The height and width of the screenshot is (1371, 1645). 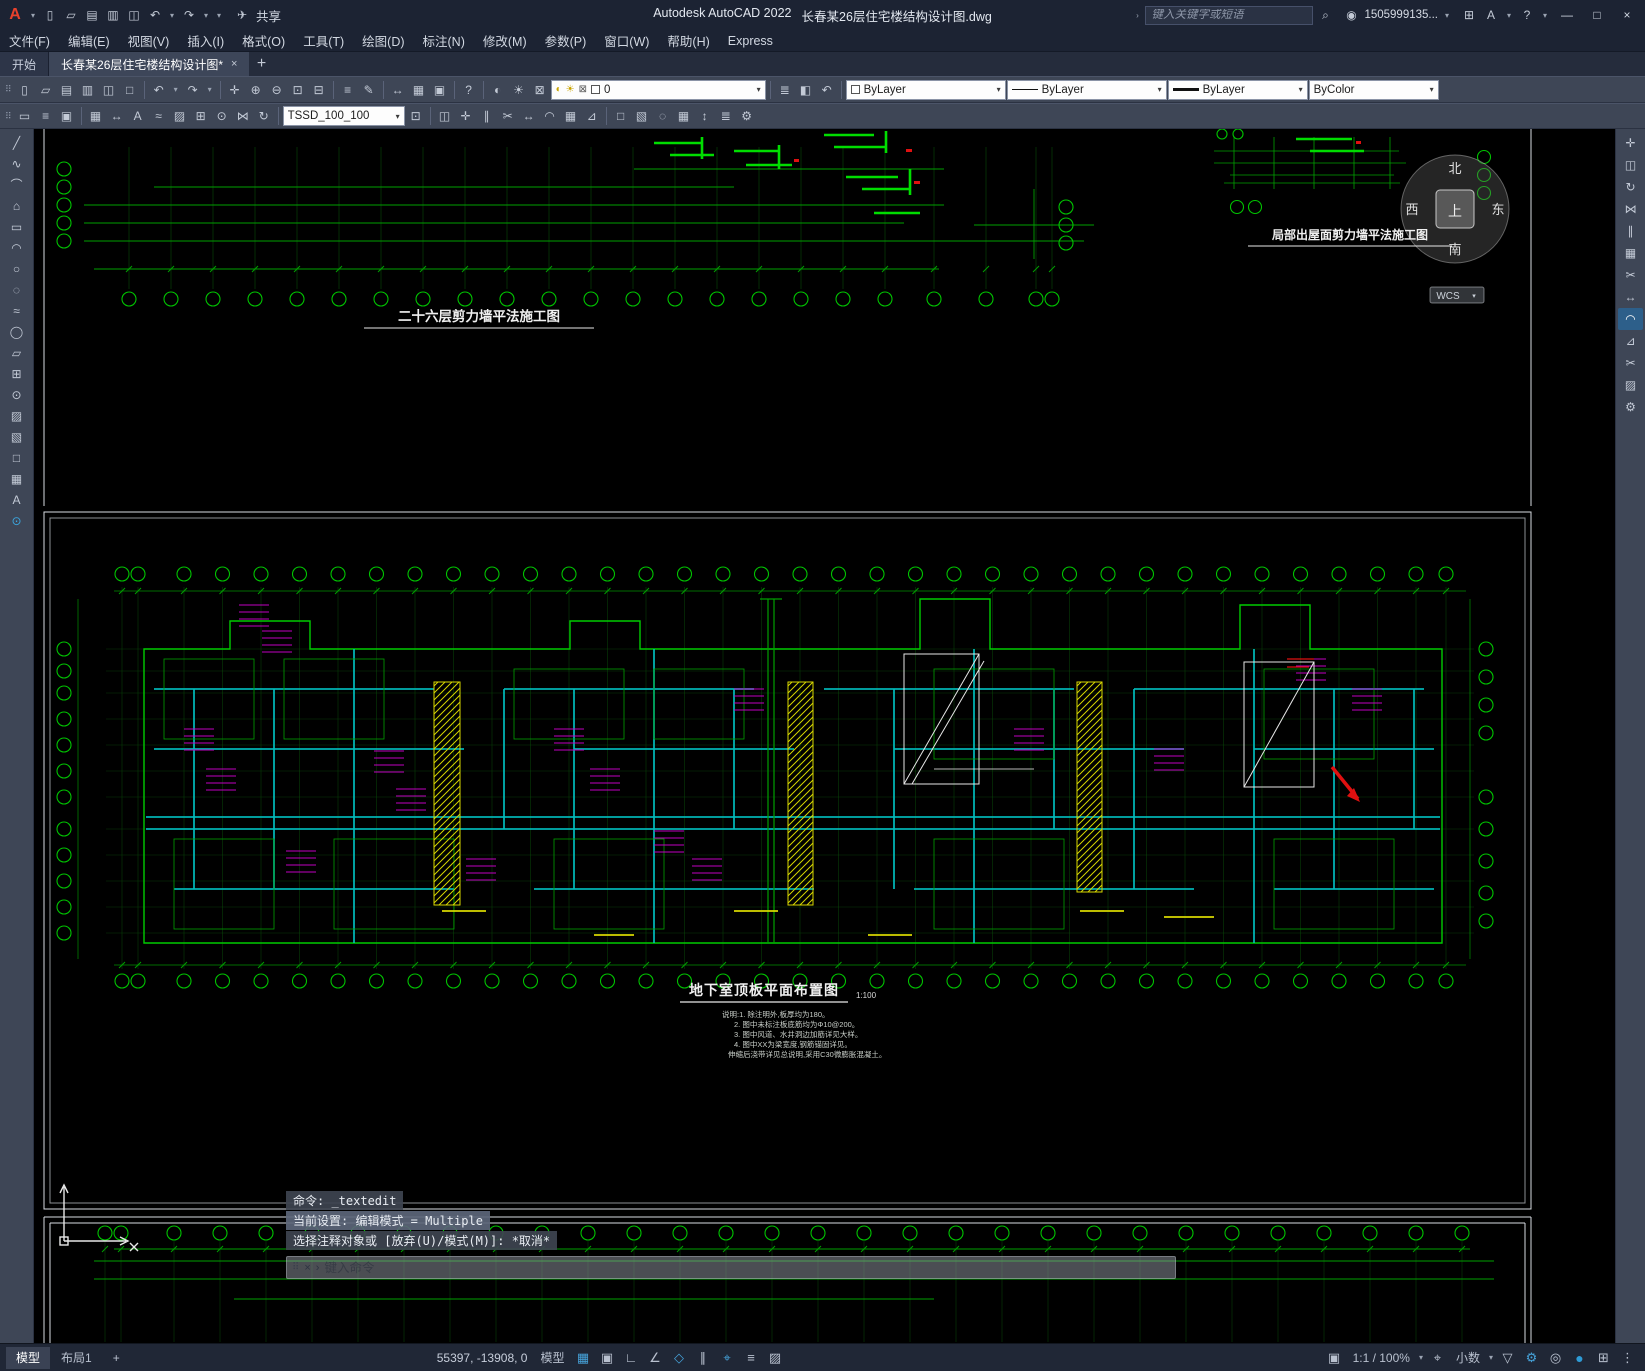 What do you see at coordinates (663, 116) in the screenshot?
I see `tool-cloud-icon: ◌` at bounding box center [663, 116].